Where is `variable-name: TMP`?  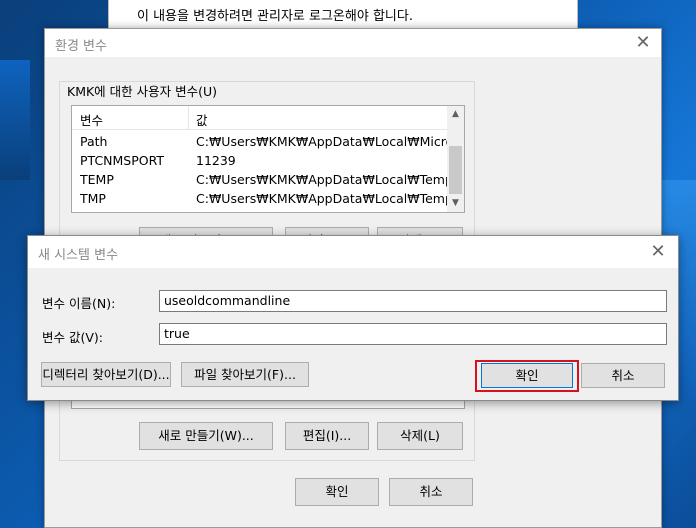
variable-name: TMP is located at coordinates (93, 198).